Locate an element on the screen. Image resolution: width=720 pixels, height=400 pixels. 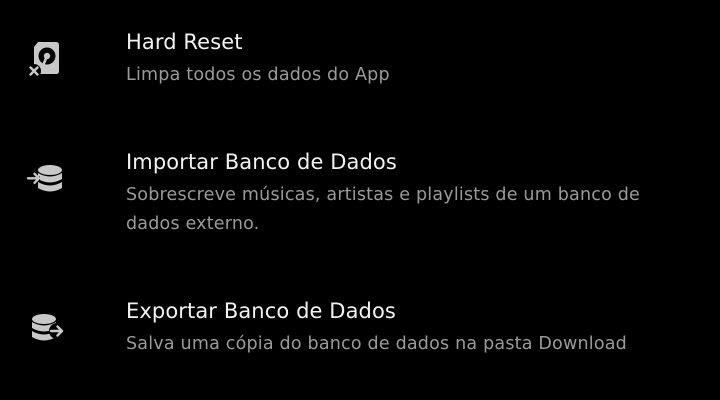
hard-reset-title: Hard Reset is located at coordinates (184, 42).